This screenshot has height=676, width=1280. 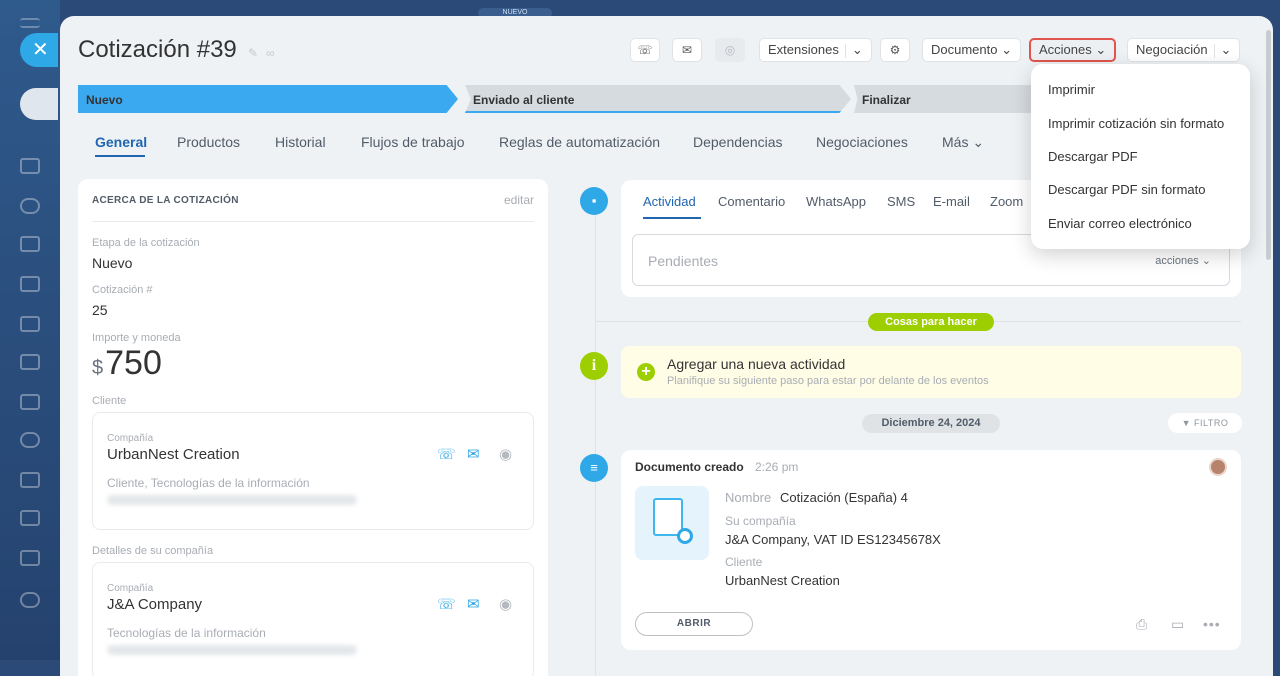 What do you see at coordinates (685, 536) in the screenshot?
I see `magnifier-icon` at bounding box center [685, 536].